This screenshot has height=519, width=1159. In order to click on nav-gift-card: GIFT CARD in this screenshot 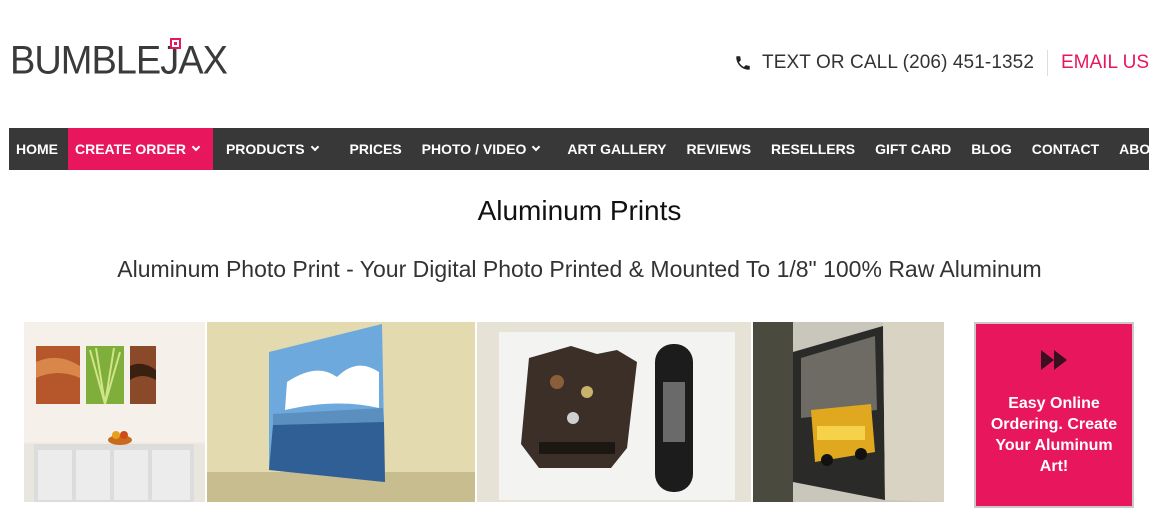, I will do `click(913, 149)`.